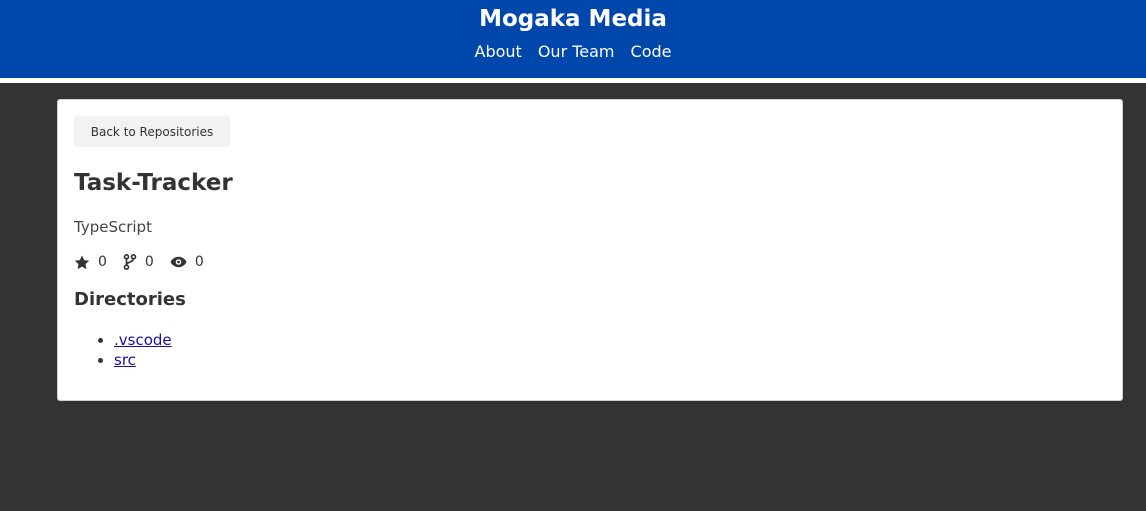 The image size is (1146, 511). Describe the element at coordinates (143, 360) in the screenshot. I see `list-item: src` at that location.